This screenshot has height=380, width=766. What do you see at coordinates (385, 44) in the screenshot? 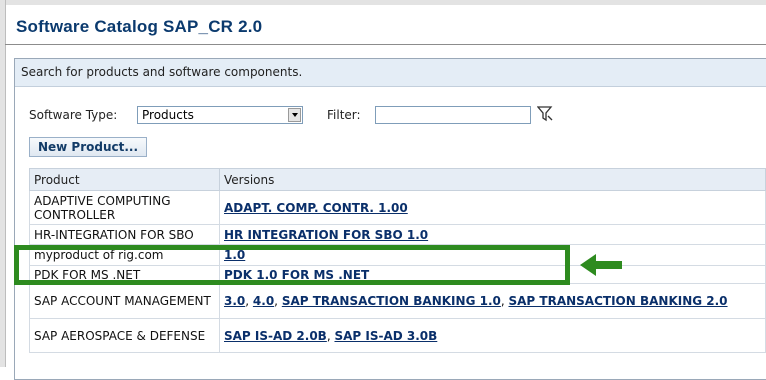
I see `title-divider` at bounding box center [385, 44].